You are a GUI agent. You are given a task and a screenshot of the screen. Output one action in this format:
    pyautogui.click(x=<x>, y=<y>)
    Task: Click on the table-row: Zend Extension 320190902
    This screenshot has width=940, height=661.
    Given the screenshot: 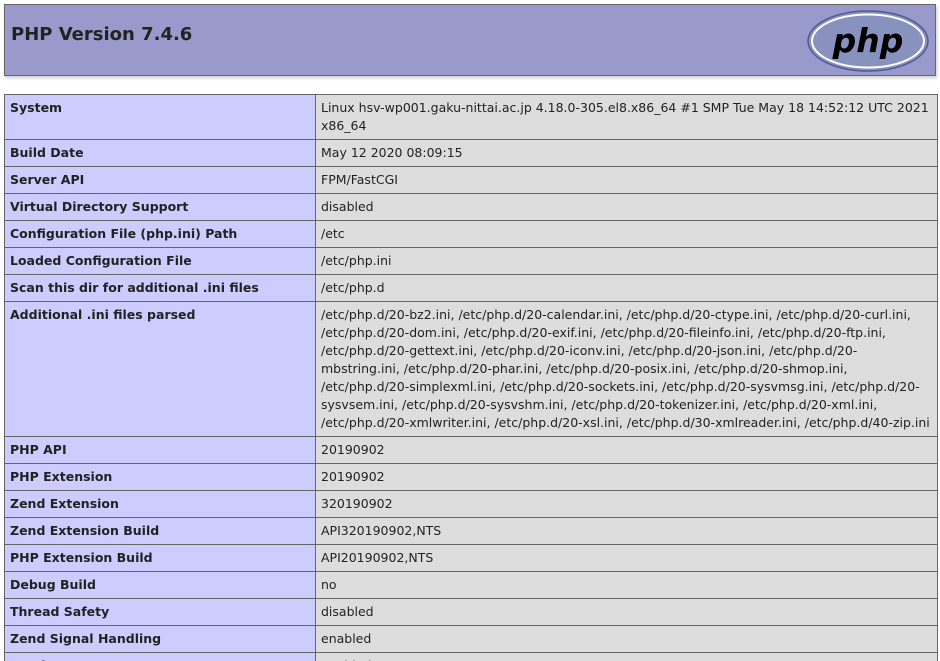 What is the action you would take?
    pyautogui.click(x=471, y=504)
    